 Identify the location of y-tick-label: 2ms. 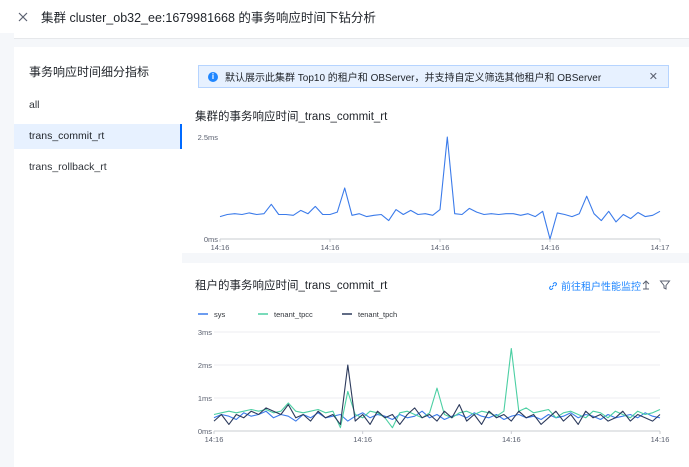
(205, 365).